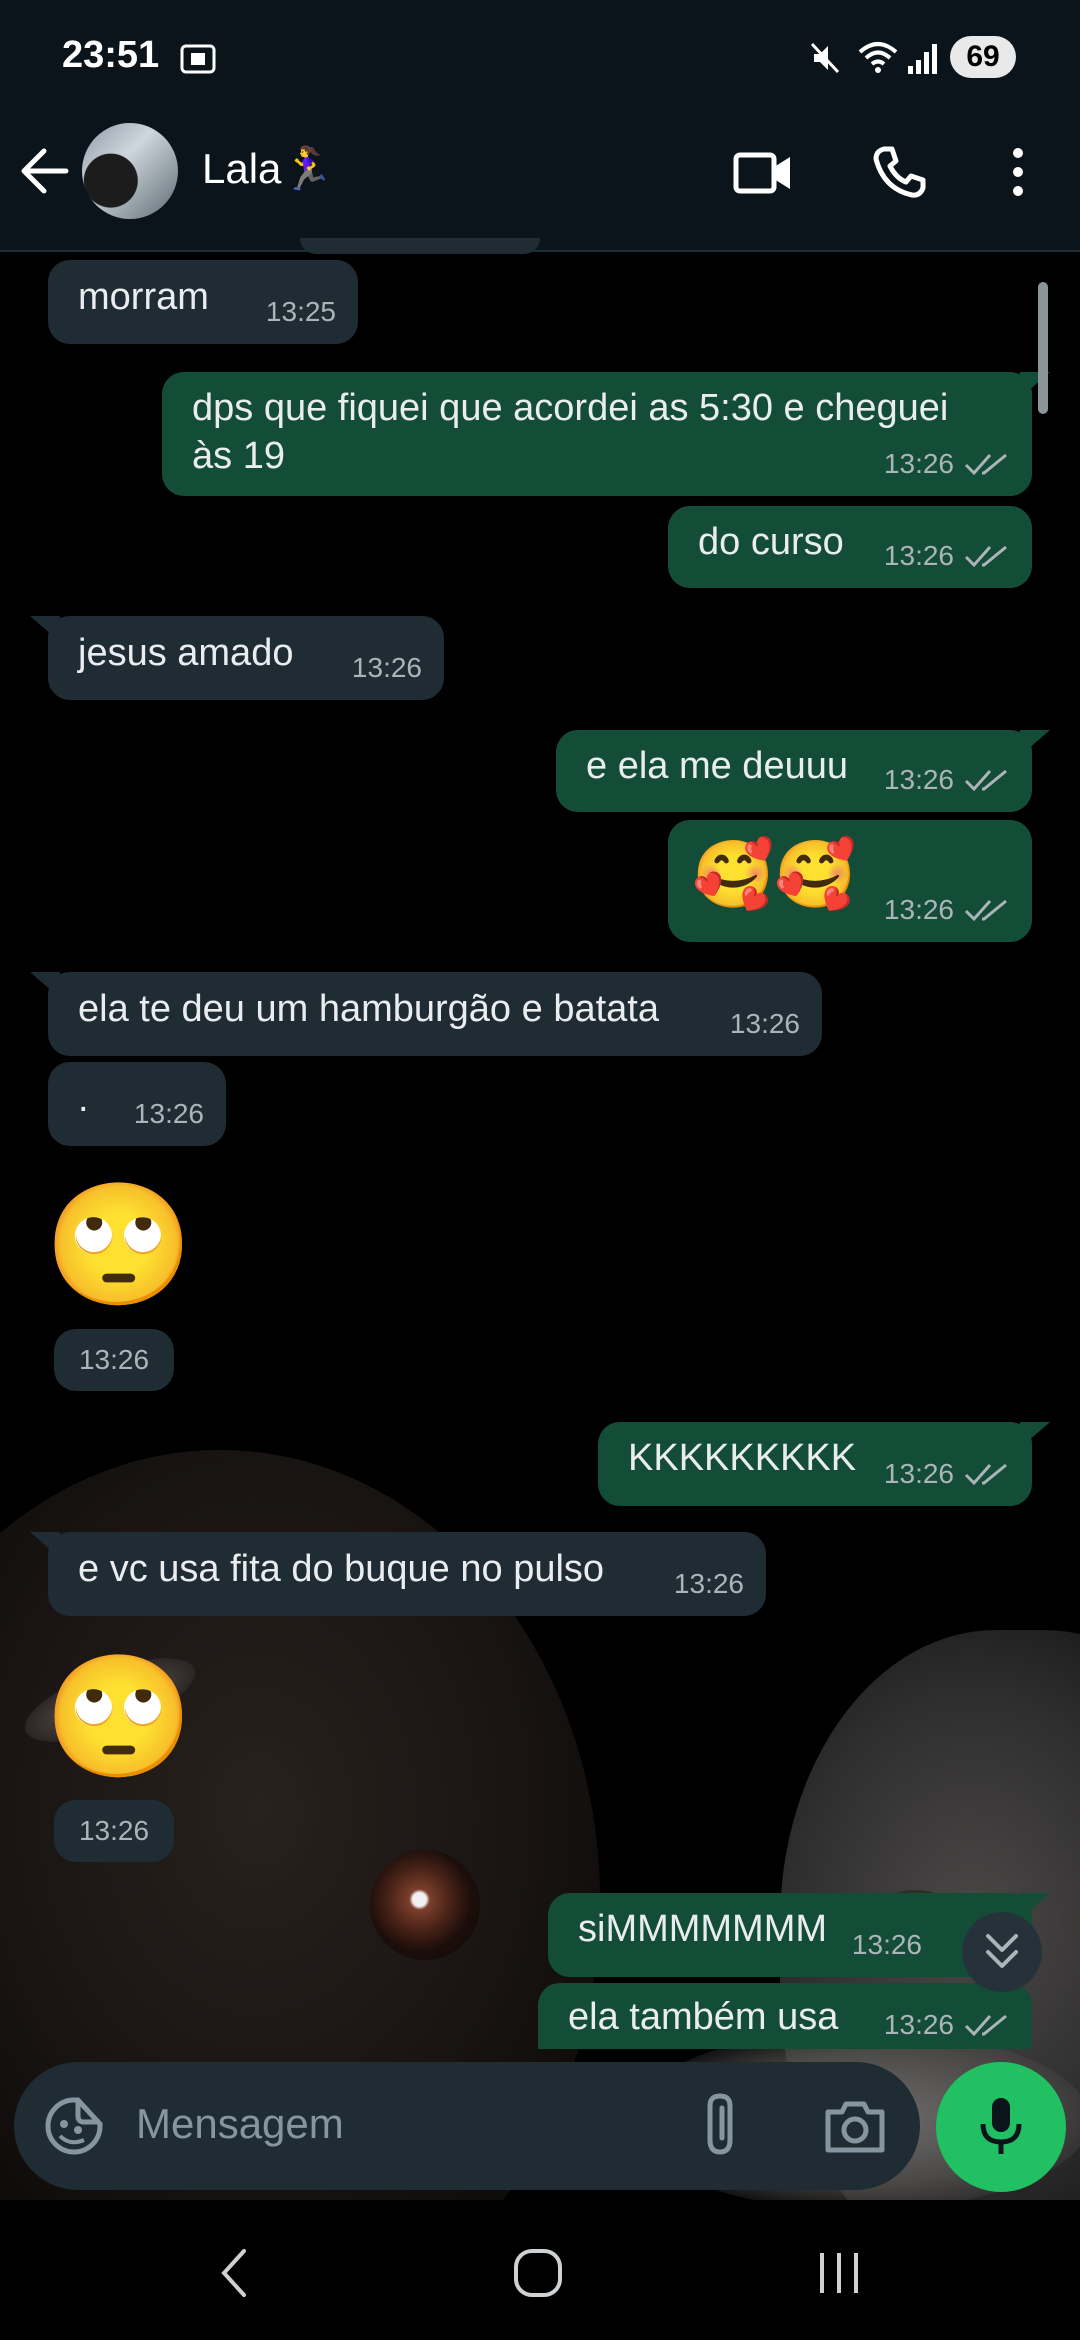 The width and height of the screenshot is (1080, 2340). I want to click on message-text: jesus amado, so click(186, 653).